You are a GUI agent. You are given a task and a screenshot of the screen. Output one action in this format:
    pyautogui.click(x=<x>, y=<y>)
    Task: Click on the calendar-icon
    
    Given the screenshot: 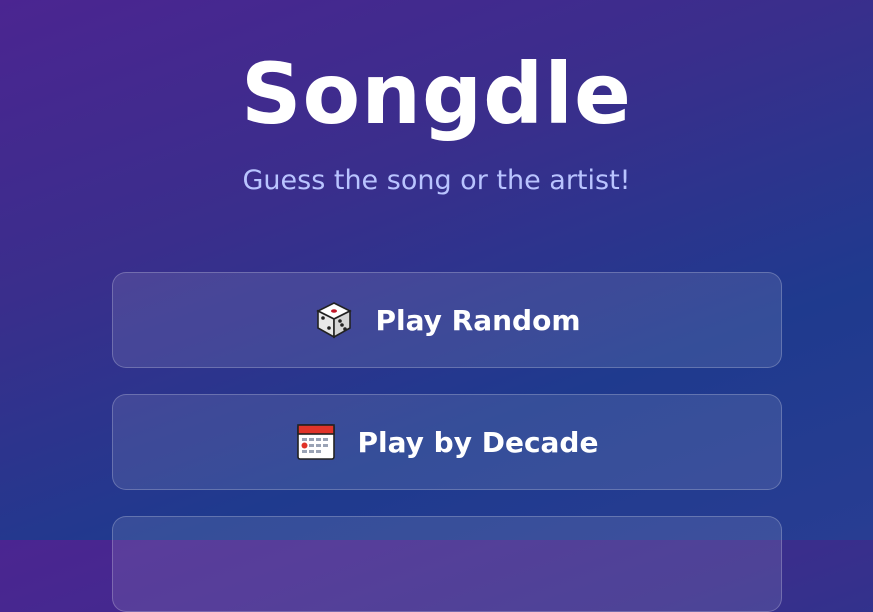 What is the action you would take?
    pyautogui.click(x=316, y=442)
    